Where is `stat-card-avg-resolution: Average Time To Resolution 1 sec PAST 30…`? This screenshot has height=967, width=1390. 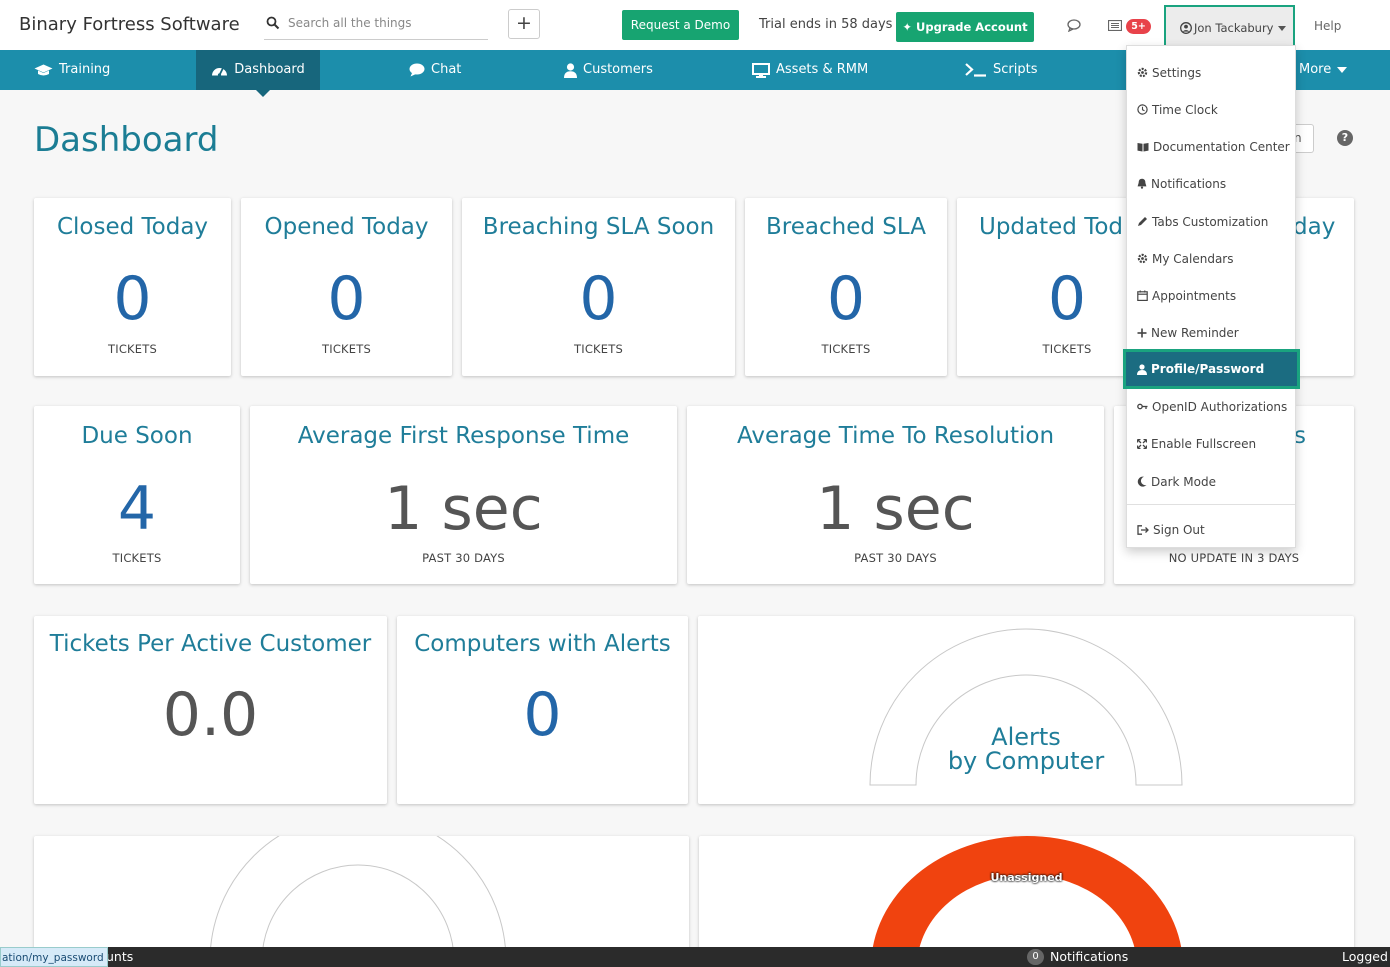 stat-card-avg-resolution: Average Time To Resolution 1 sec PAST 30… is located at coordinates (895, 495).